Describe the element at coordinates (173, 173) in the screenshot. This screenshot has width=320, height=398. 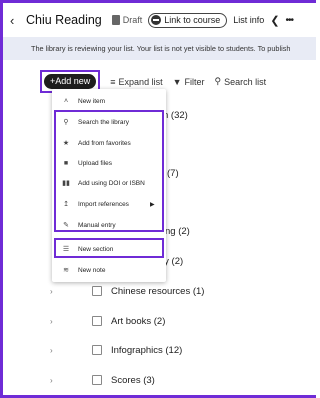
I see `partial-row-text: (7)` at that location.